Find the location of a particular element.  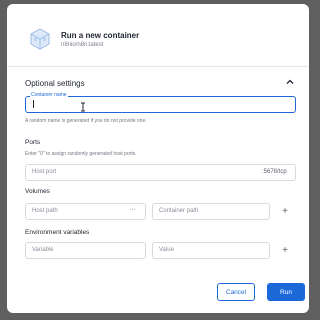

text-caret is located at coordinates (33, 104).